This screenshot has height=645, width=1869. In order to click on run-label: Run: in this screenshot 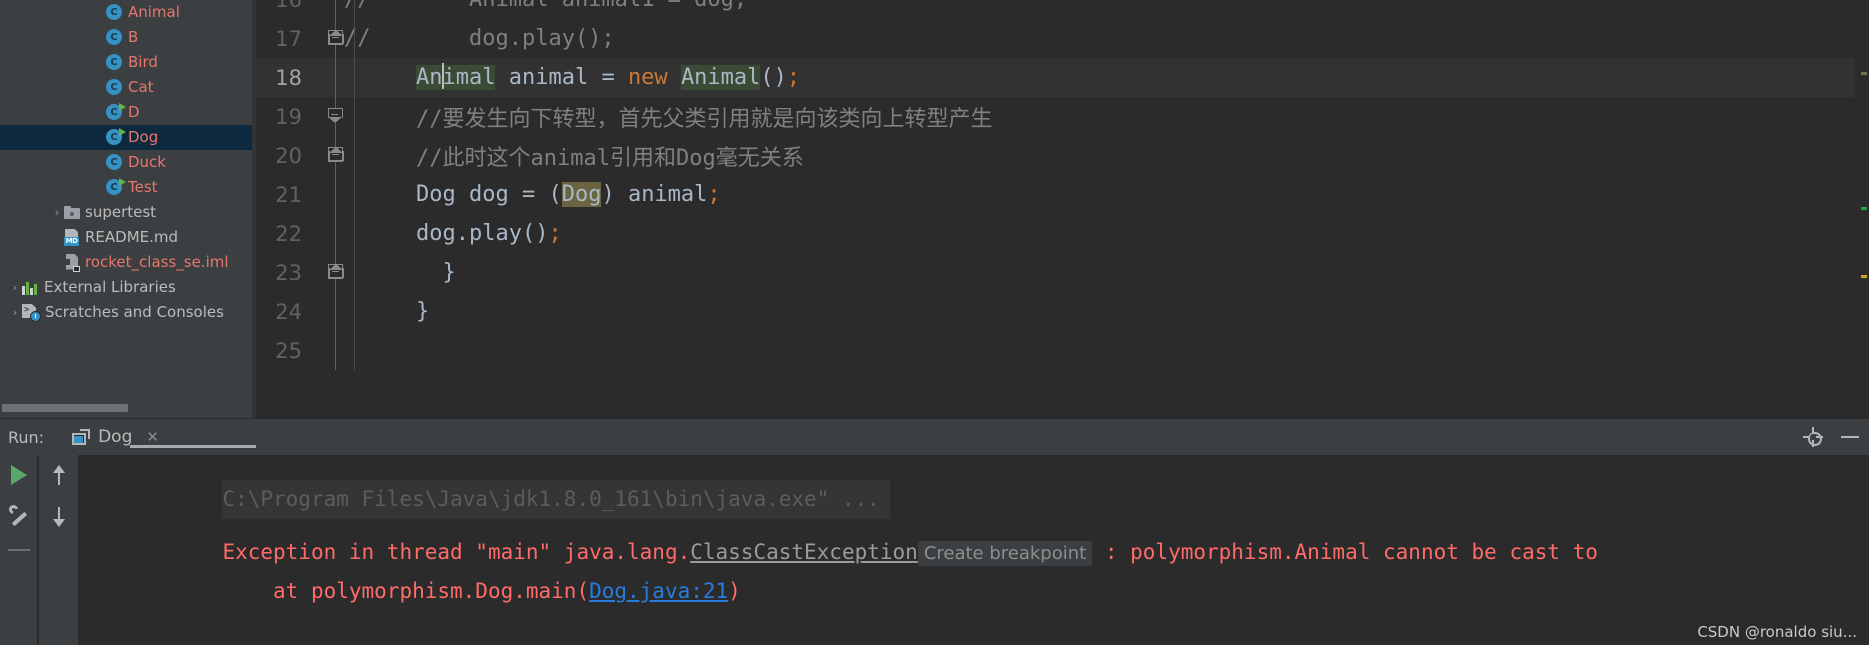, I will do `click(26, 437)`.